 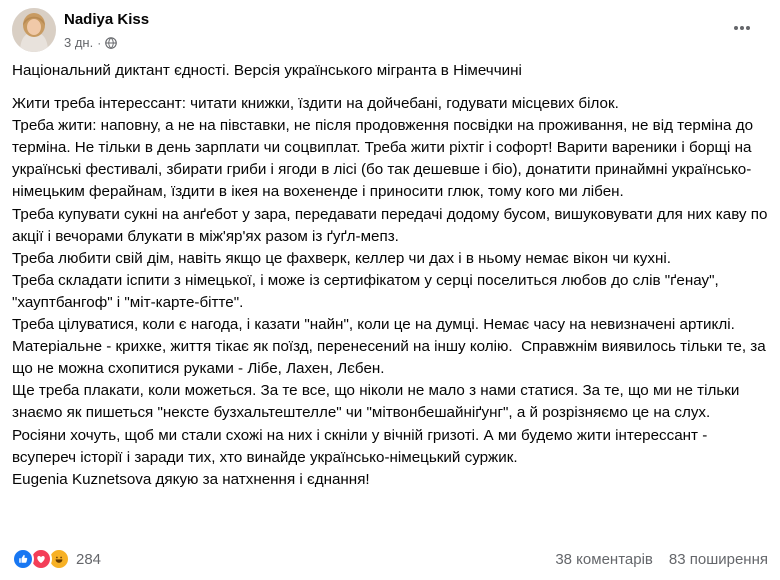 I want to click on avatar, so click(x=34, y=30).